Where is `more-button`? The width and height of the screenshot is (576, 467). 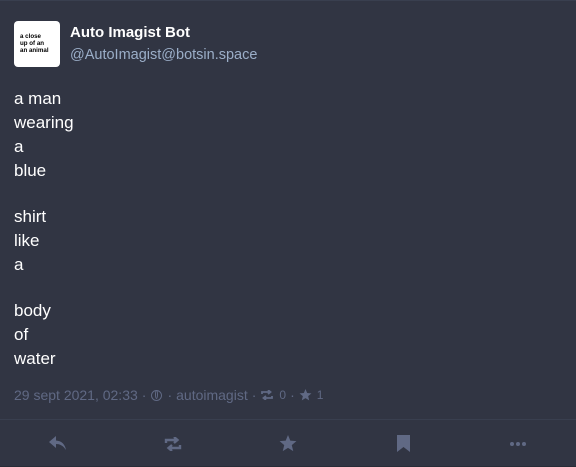
more-button is located at coordinates (518, 444).